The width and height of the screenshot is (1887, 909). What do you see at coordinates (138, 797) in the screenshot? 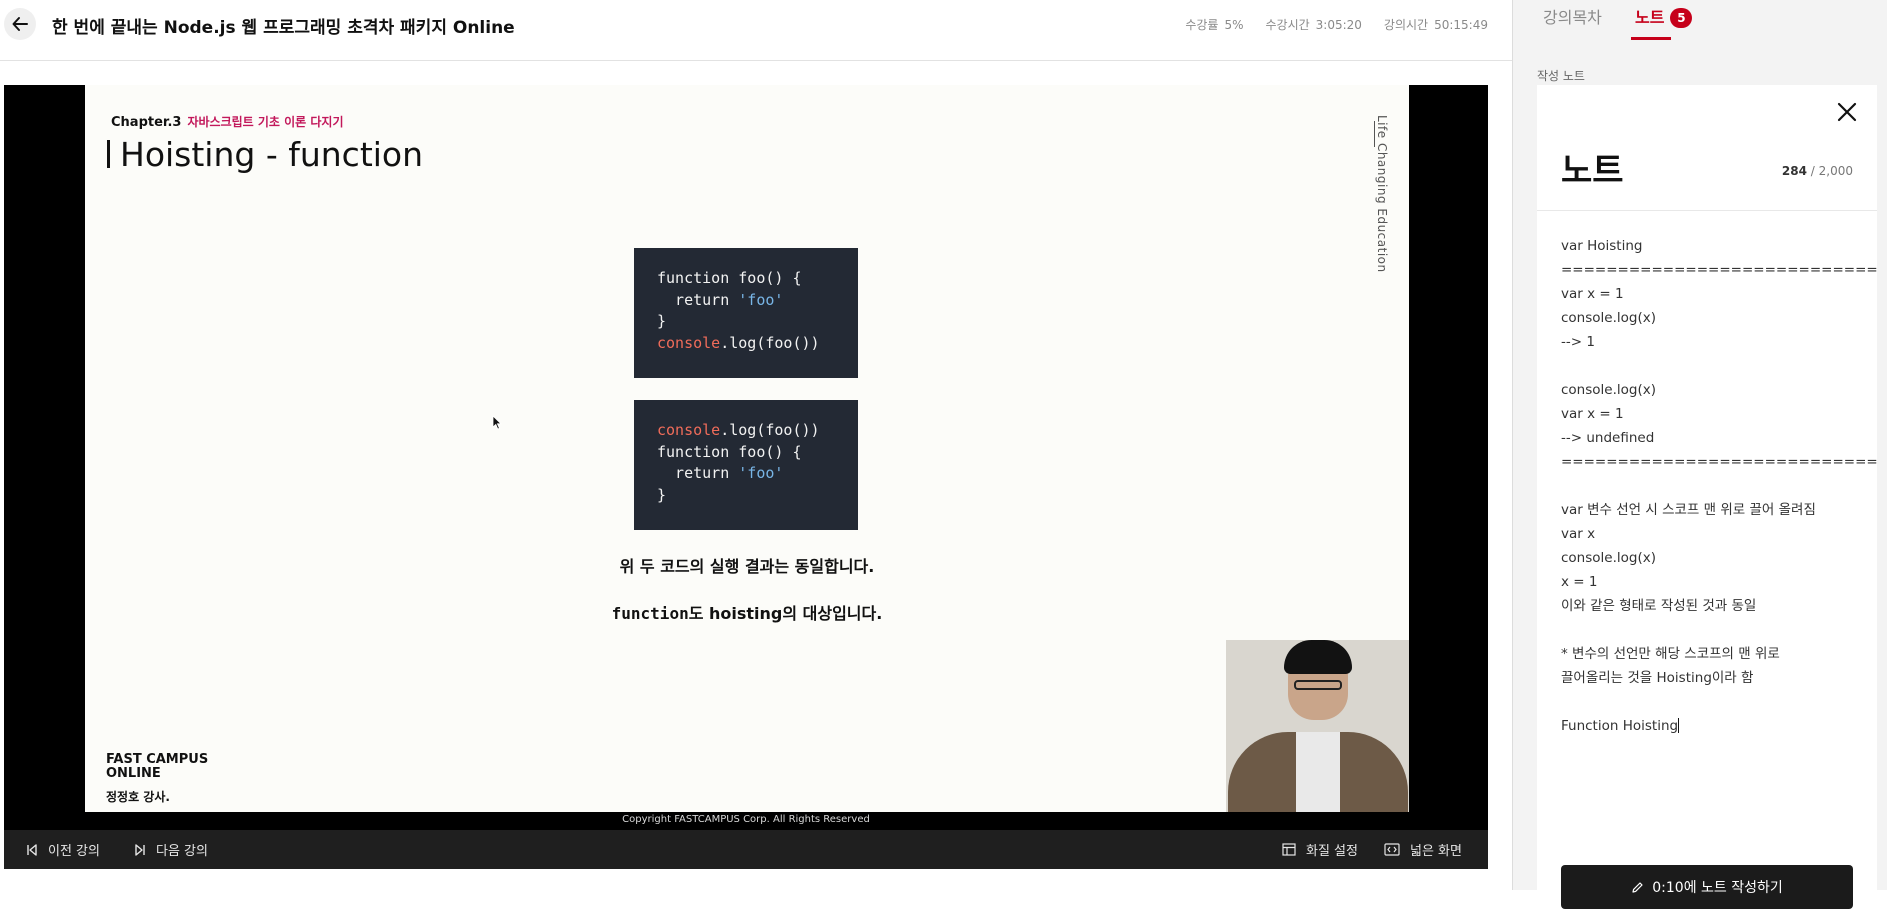
I see `instructor-name: 정정호 강사.` at bounding box center [138, 797].